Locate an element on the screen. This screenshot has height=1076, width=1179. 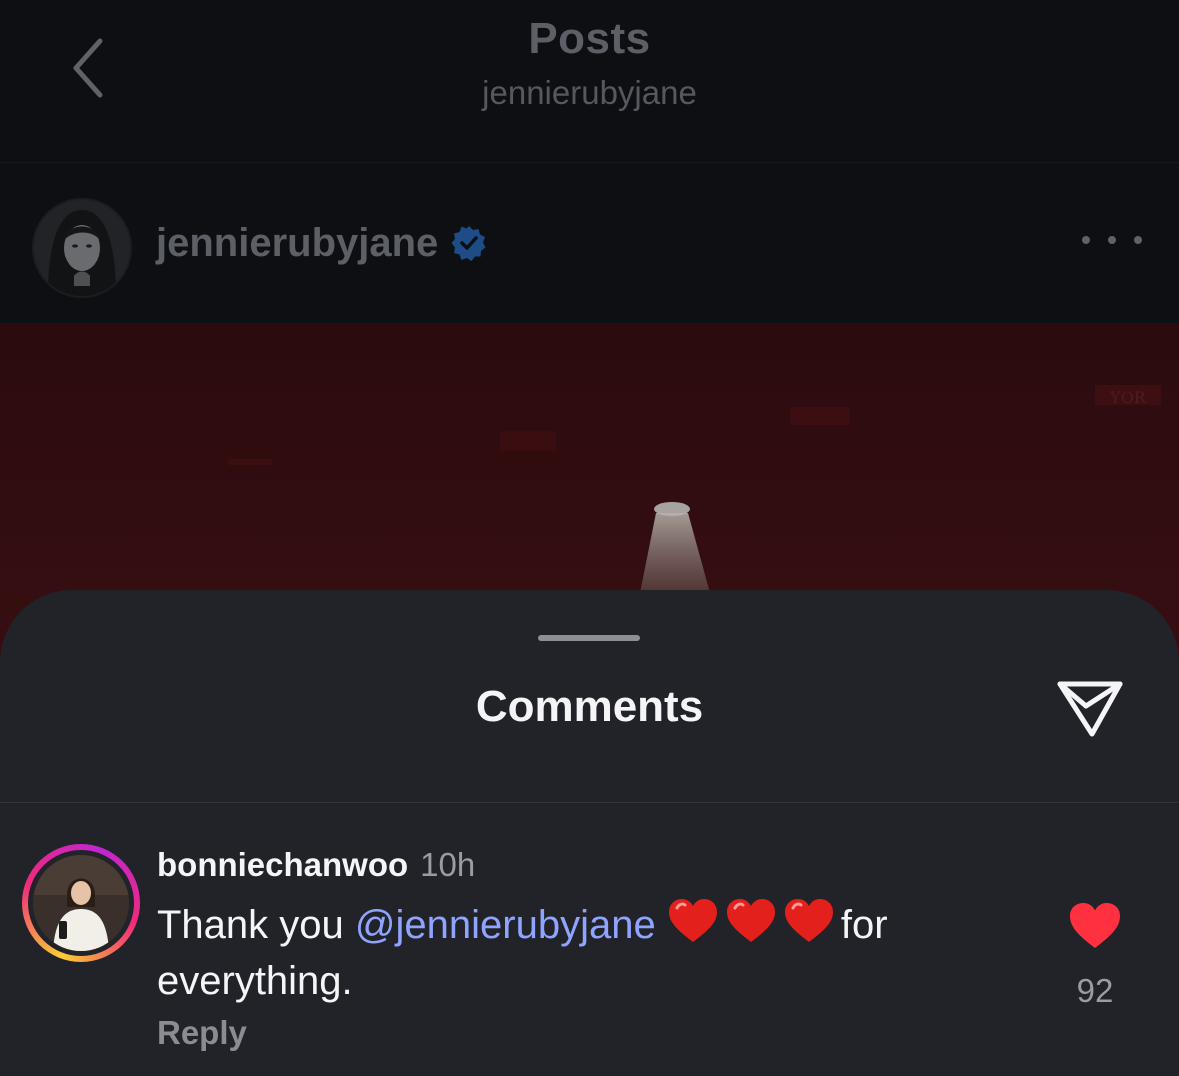
reply-button: Reply is located at coordinates (202, 1033).